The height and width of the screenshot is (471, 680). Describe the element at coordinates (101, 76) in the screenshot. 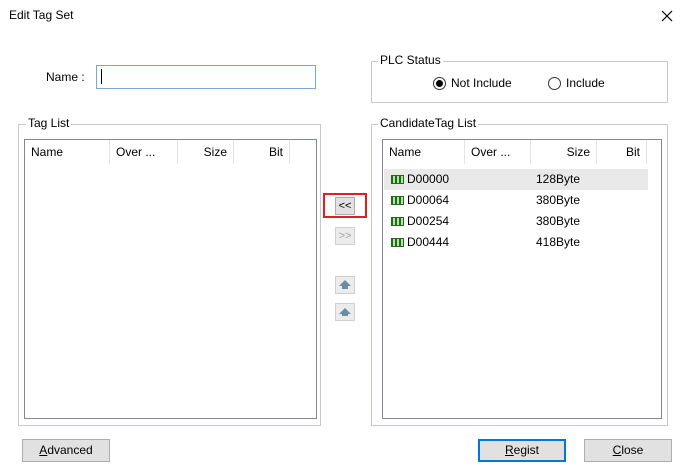

I see `text-caret` at that location.